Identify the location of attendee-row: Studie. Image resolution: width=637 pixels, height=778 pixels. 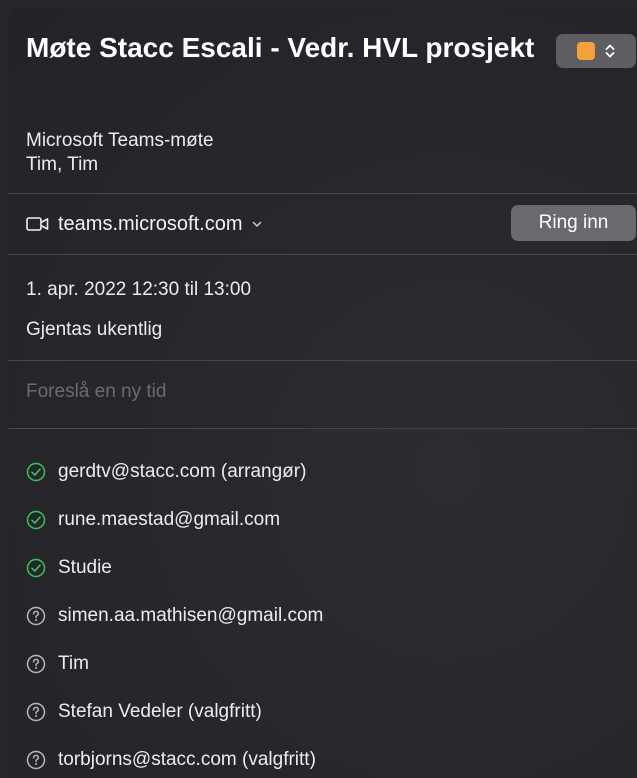
(174, 568).